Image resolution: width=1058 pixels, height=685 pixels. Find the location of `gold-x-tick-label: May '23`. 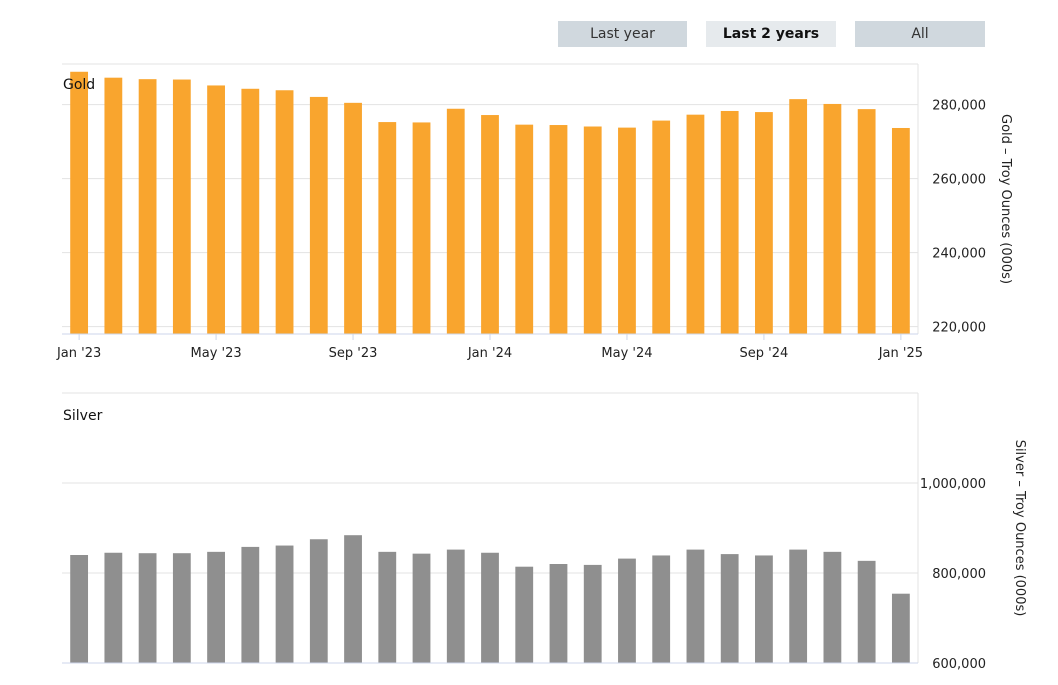

gold-x-tick-label: May '23 is located at coordinates (216, 353).